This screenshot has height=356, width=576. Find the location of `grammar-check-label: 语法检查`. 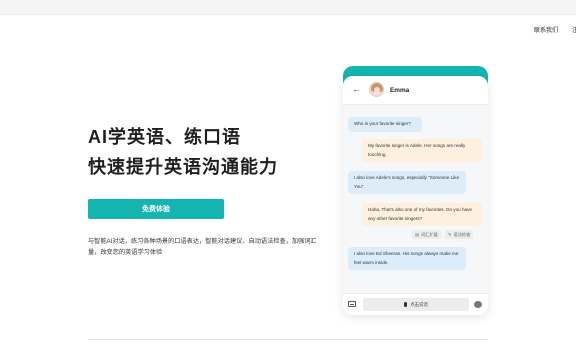

grammar-check-label: 语法检查 is located at coordinates (462, 234).